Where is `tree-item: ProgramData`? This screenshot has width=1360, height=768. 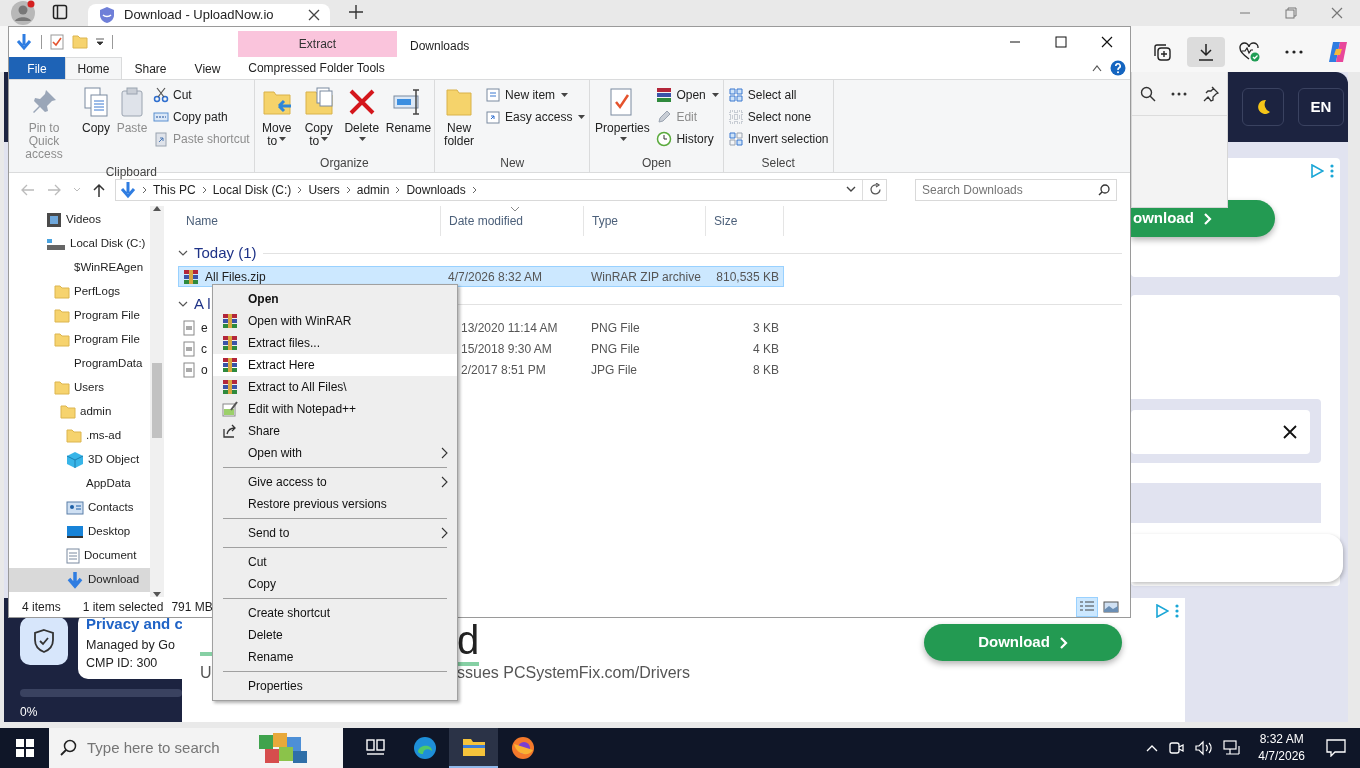
tree-item: ProgramData is located at coordinates (79, 364).